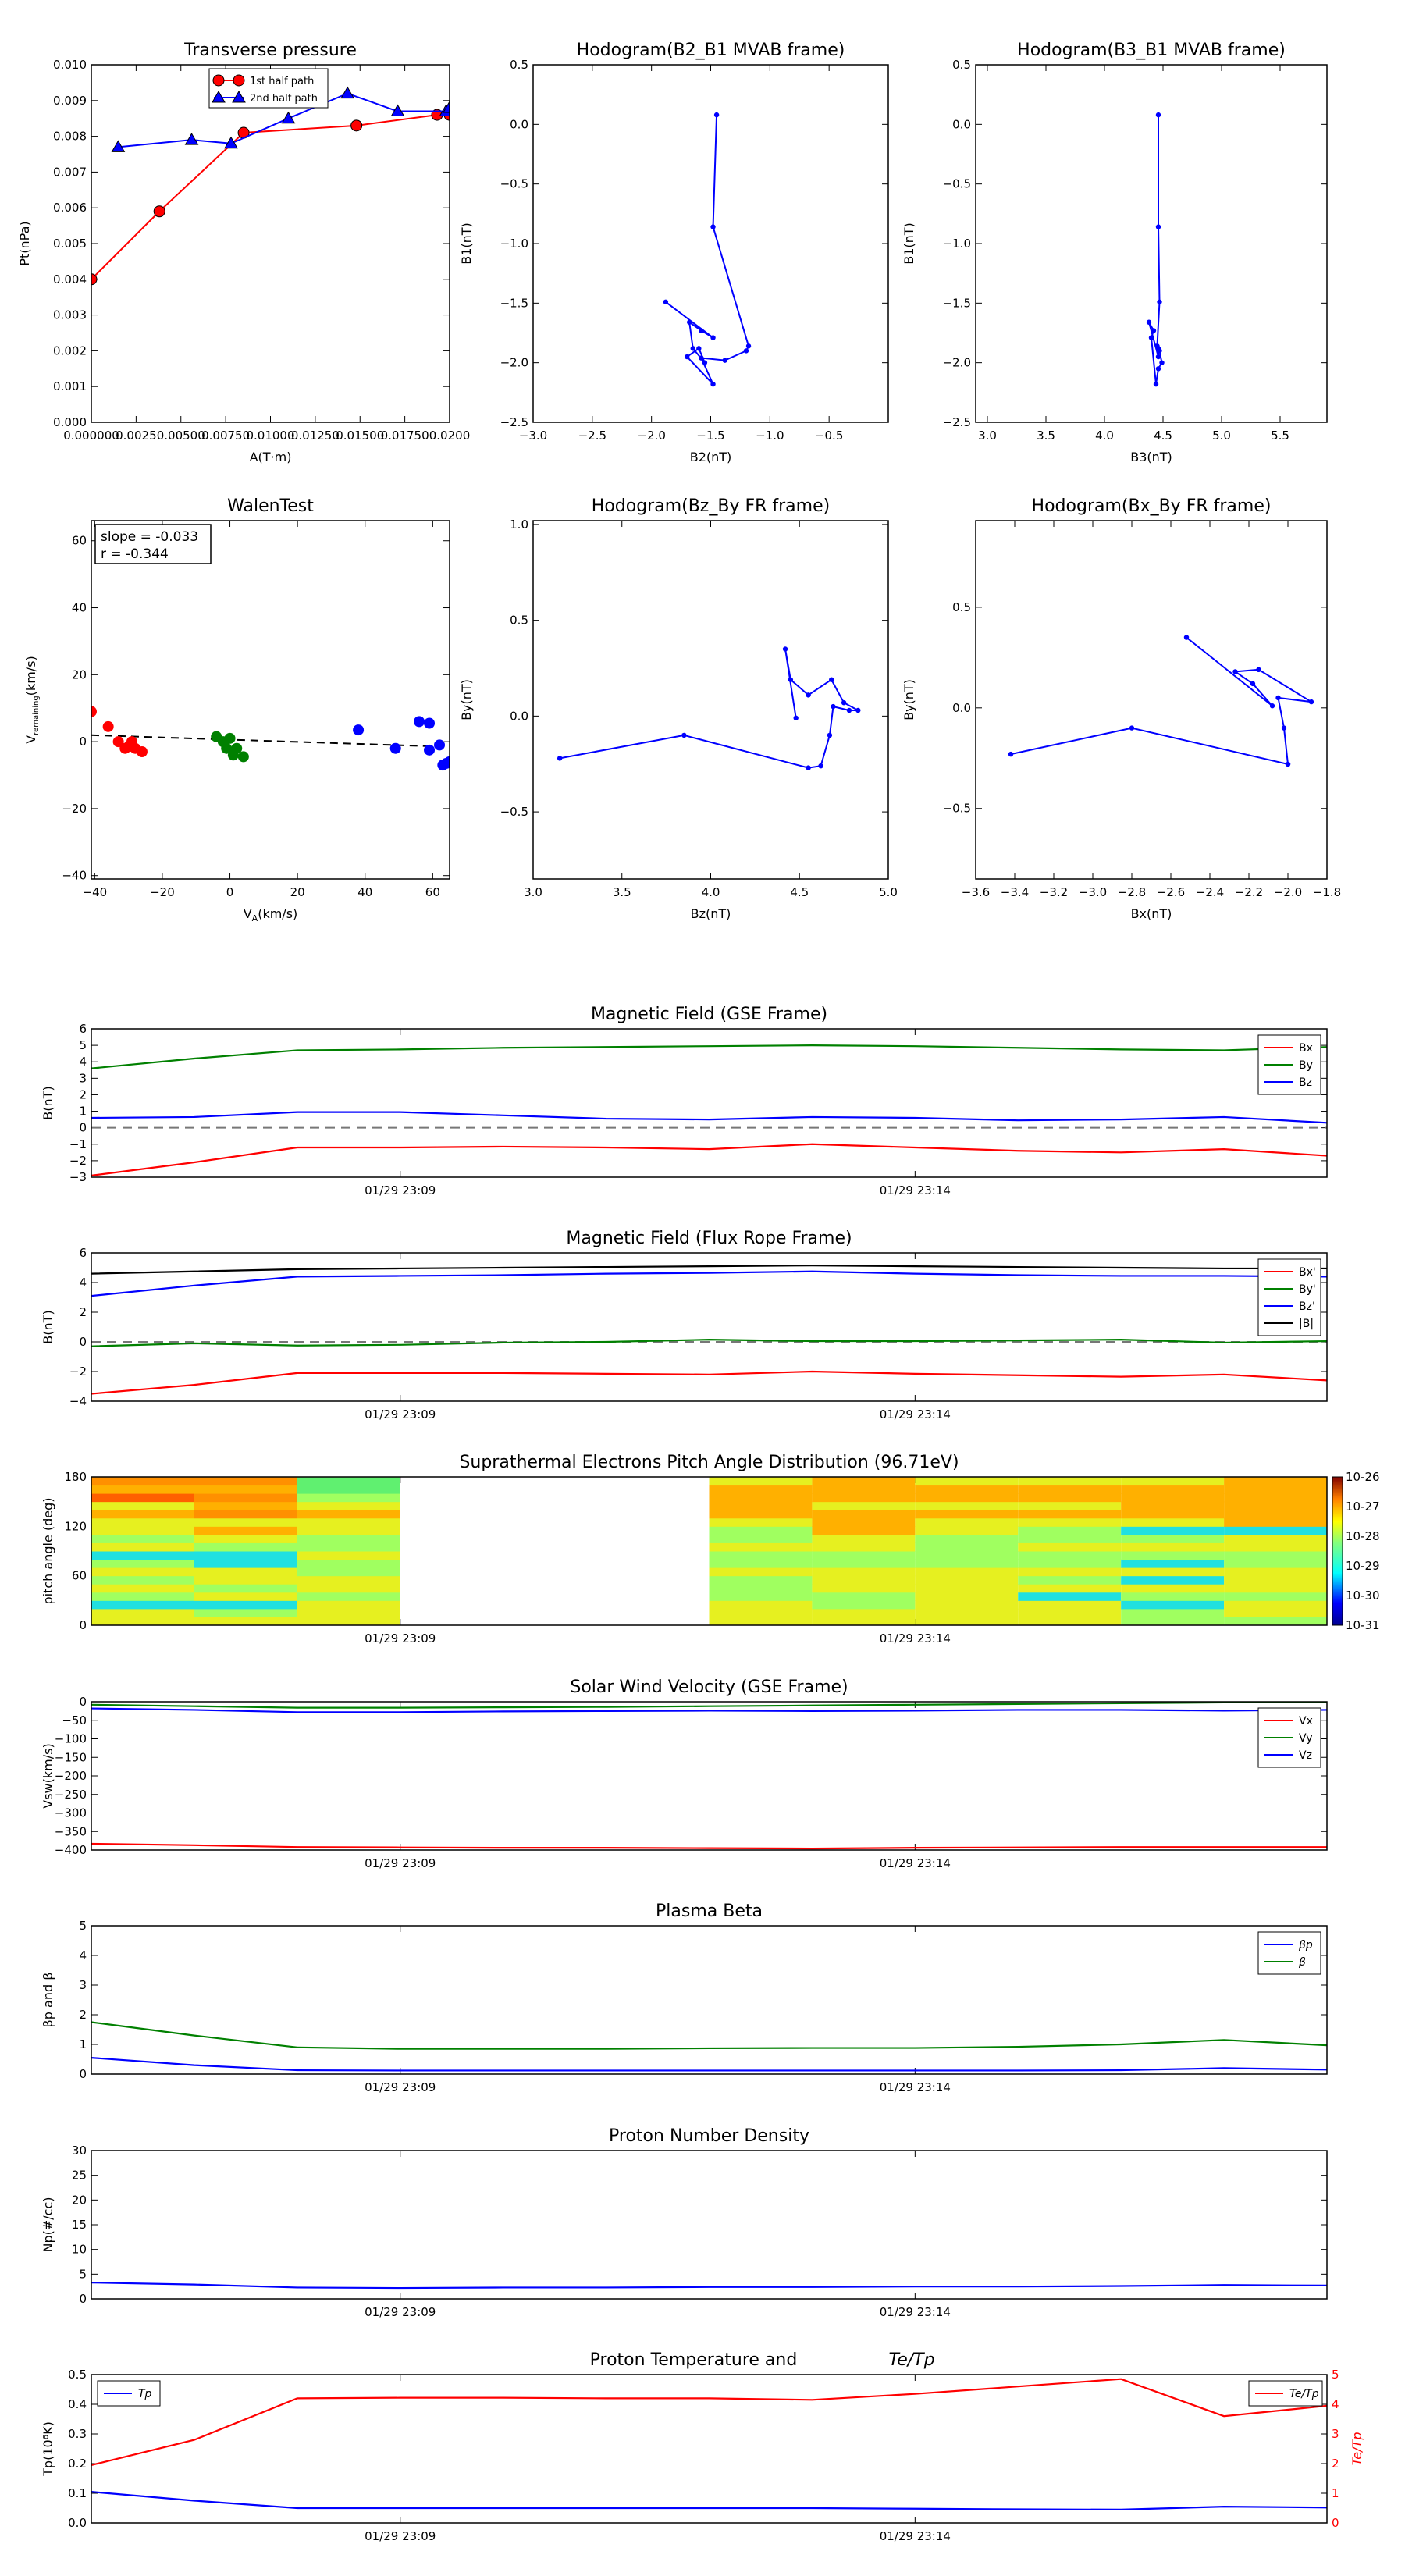 The height and width of the screenshot is (2576, 1405). I want to click on x-tick-label: 3.0, so click(987, 436).